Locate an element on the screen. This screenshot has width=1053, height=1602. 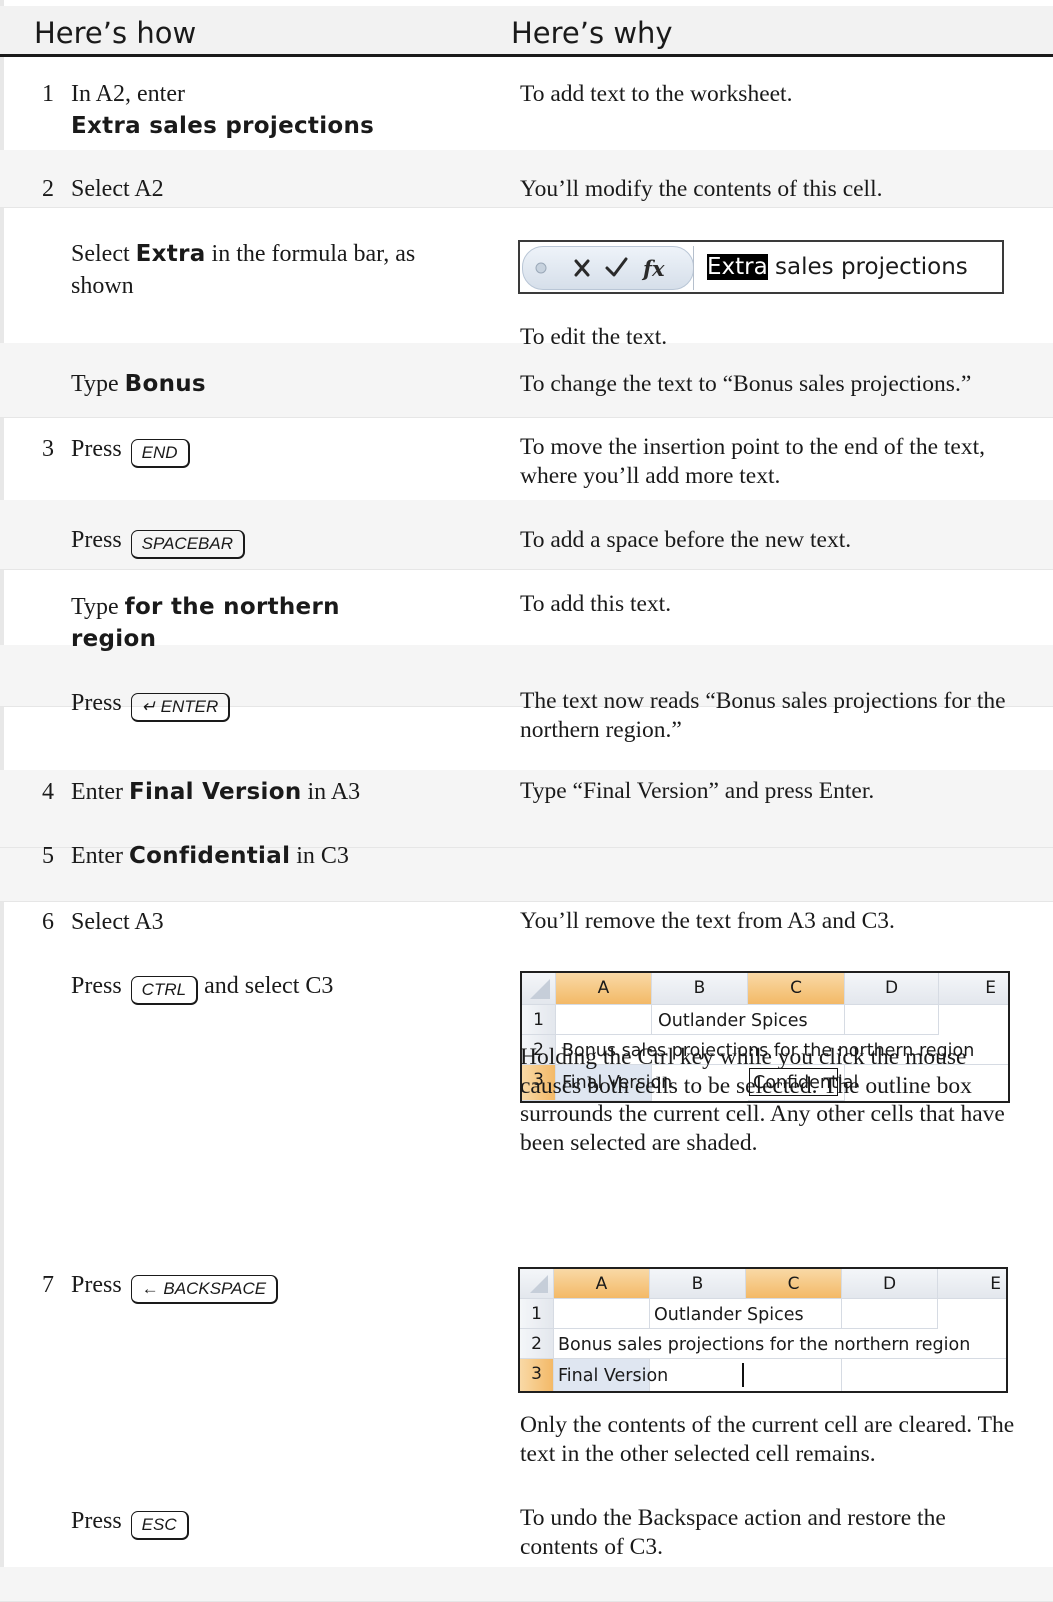
formula-bar-divider is located at coordinates (693, 268).